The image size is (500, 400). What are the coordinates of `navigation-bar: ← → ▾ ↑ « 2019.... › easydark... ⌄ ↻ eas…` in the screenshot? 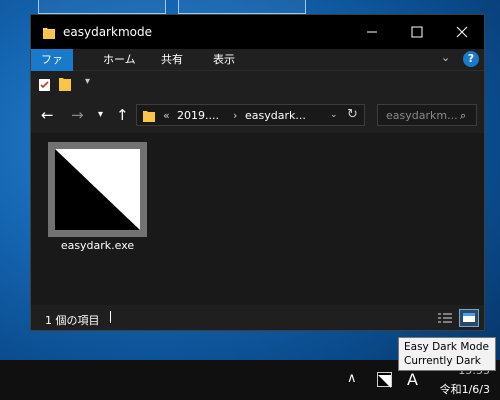 It's located at (257, 115).